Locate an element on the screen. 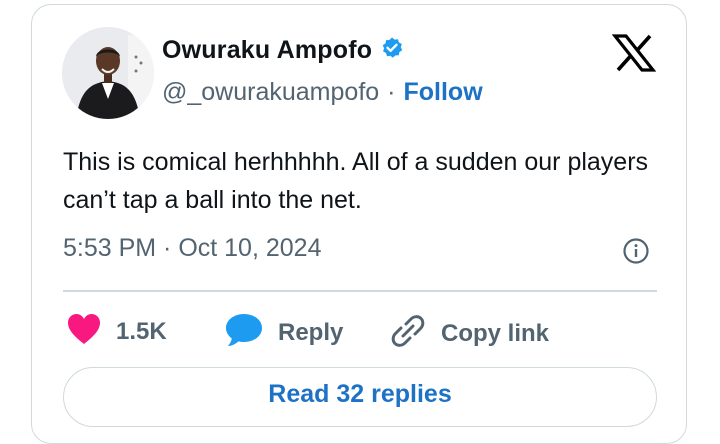 The height and width of the screenshot is (444, 720). read-replies-label: Read 32 replies is located at coordinates (360, 394).